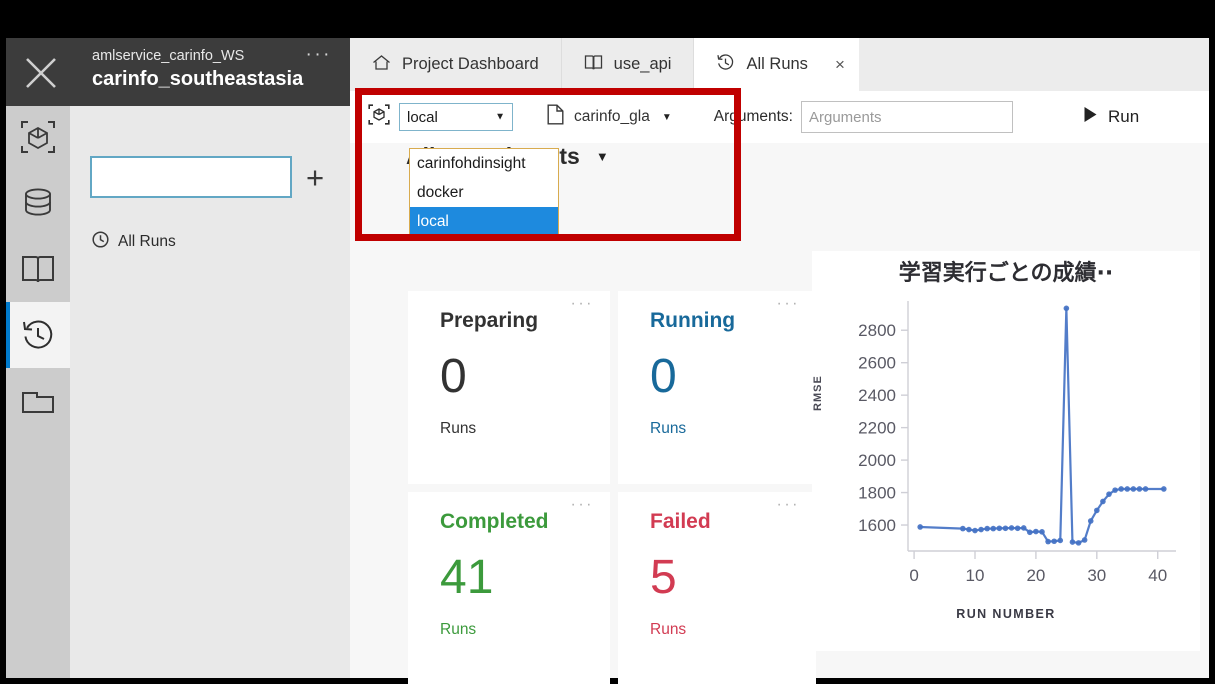 This screenshot has width=1215, height=684. I want to click on activity-item-datastore, so click(38, 203).